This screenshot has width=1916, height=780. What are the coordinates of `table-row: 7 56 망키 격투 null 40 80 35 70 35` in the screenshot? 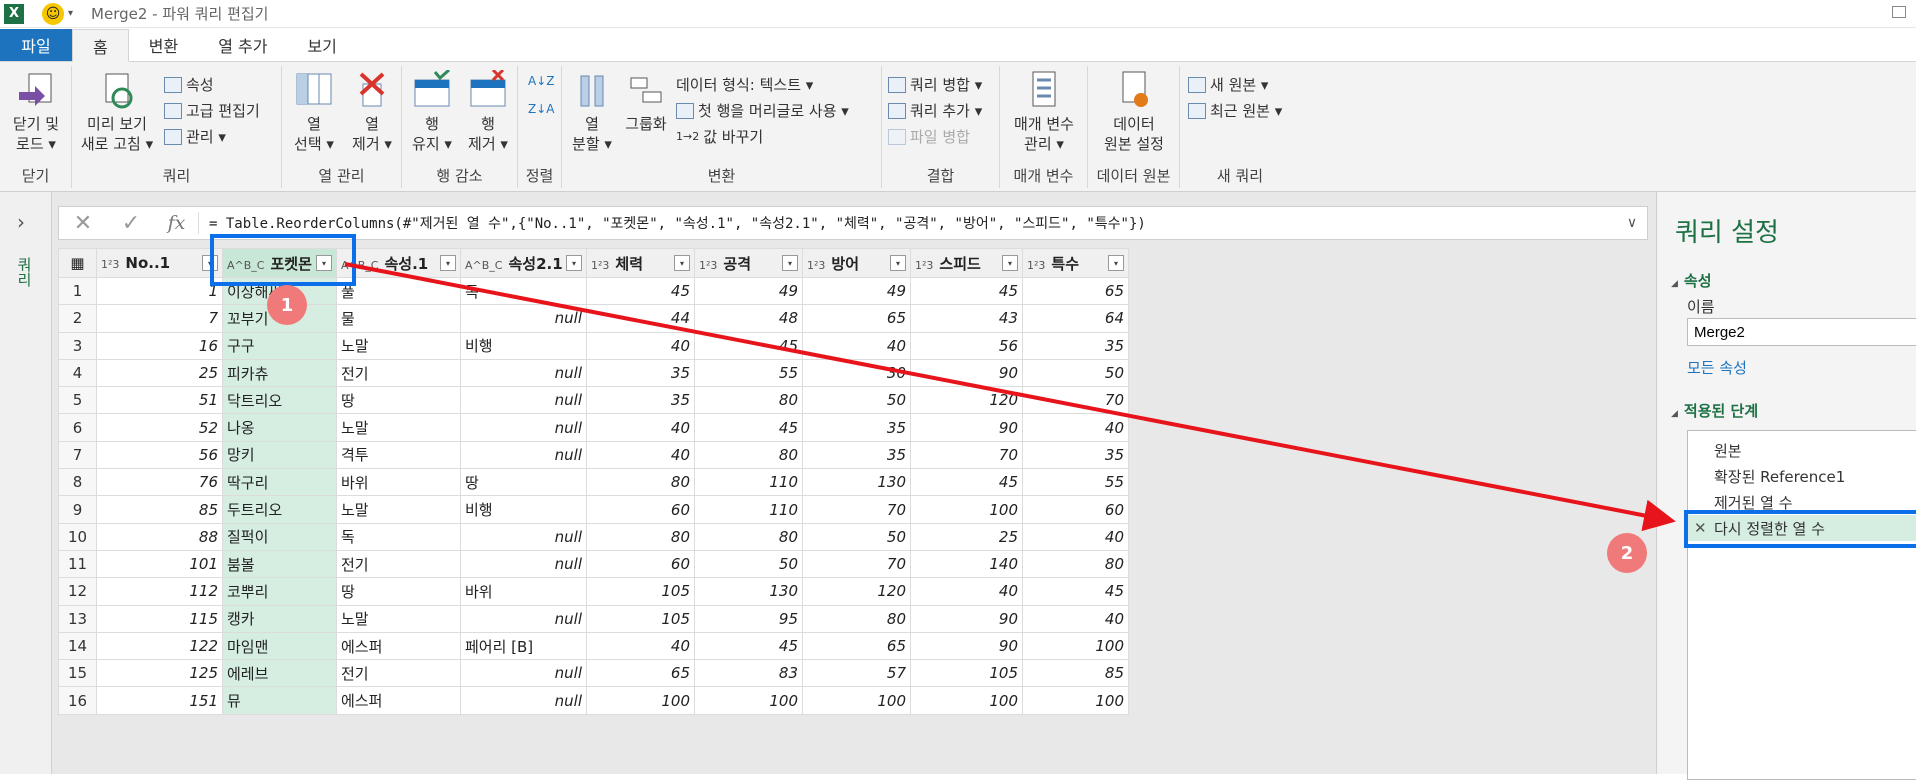 It's located at (593, 455).